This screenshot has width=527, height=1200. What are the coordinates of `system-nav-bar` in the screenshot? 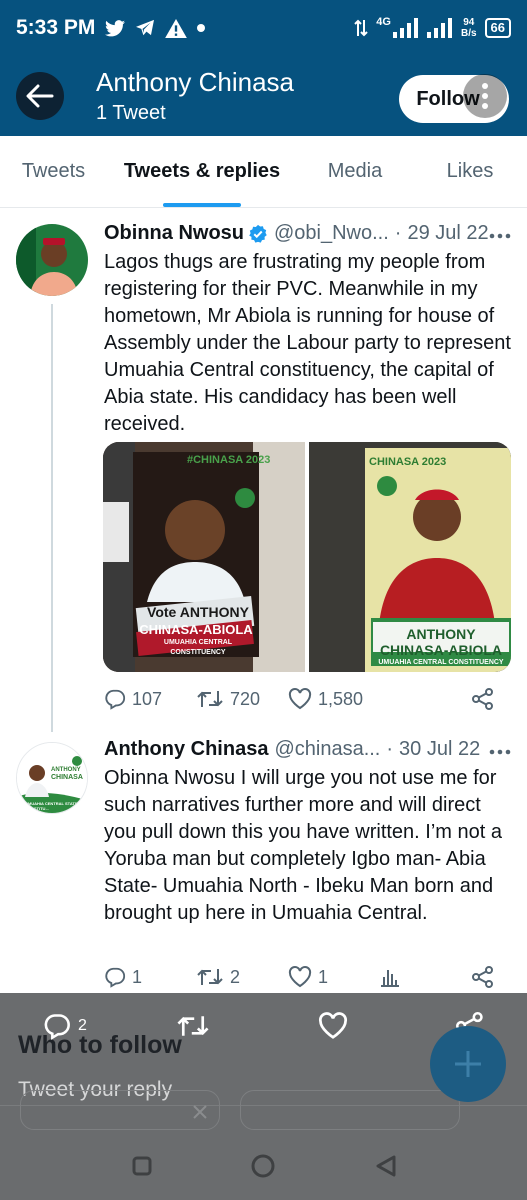 It's located at (263, 1165).